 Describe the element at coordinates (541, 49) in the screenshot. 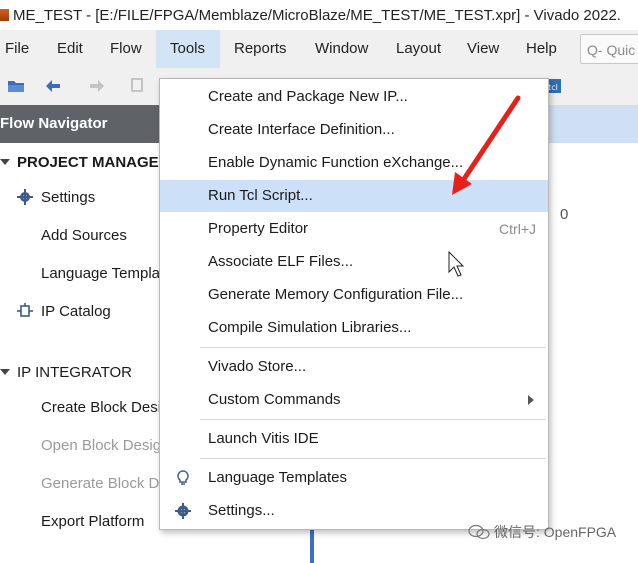

I see `menu-help: Help` at that location.